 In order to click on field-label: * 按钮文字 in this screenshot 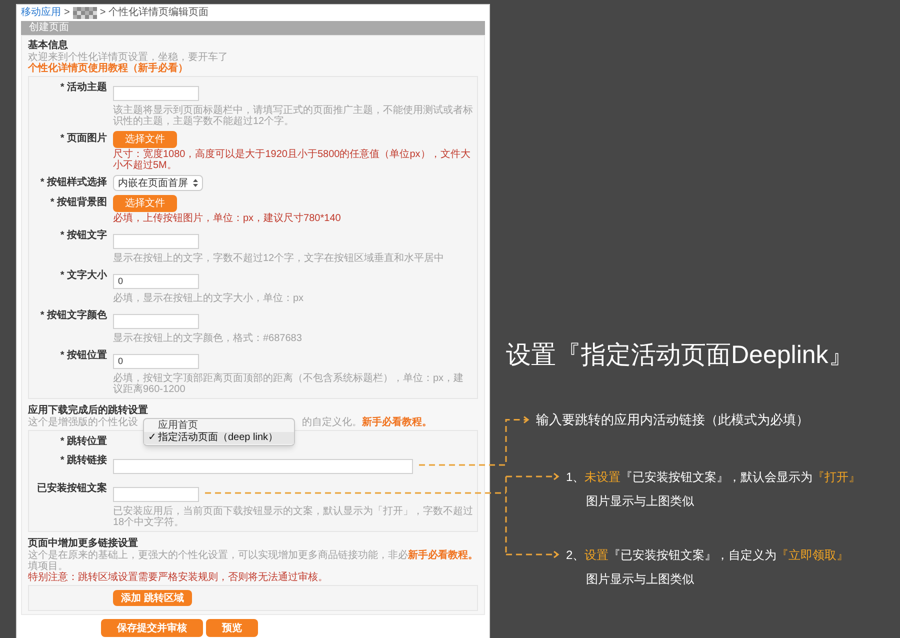, I will do `click(83, 235)`.